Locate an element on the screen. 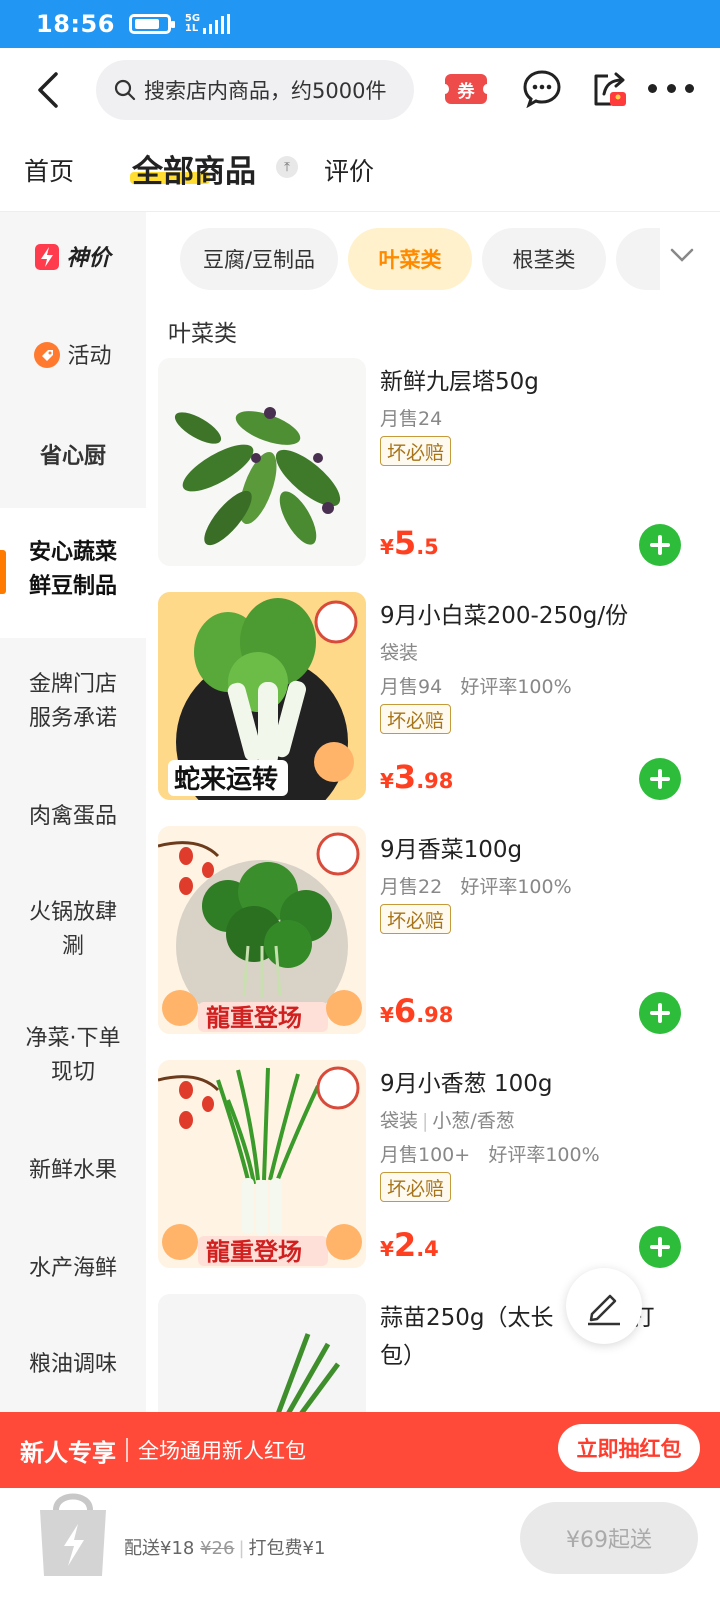  chevron-down-icon is located at coordinates (682, 255).